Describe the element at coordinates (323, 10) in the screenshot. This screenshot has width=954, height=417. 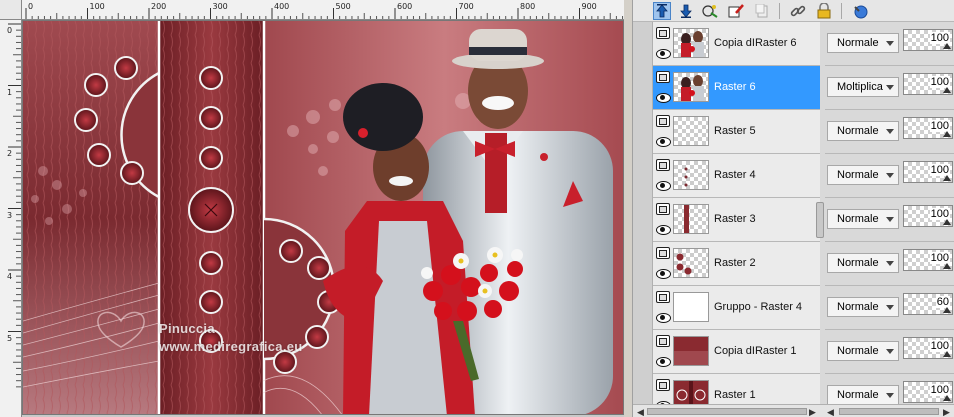
I see `ruler-top: 0 100 200 300 400 500 600 700 800 900` at that location.